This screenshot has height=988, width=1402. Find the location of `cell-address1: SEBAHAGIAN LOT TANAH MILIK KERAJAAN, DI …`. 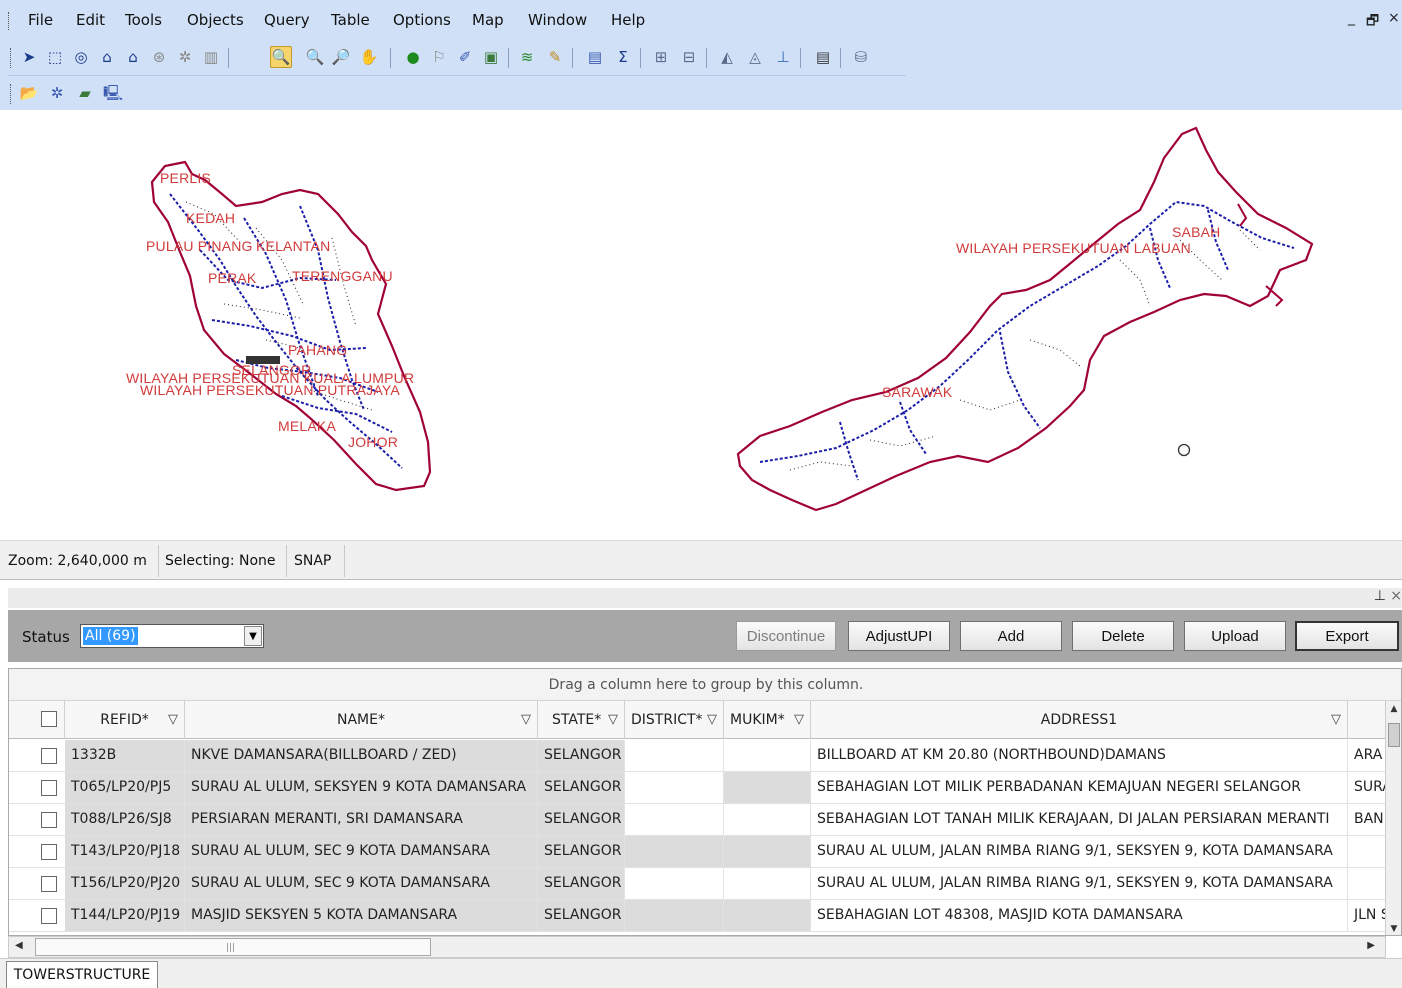

cell-address1: SEBAHAGIAN LOT TANAH MILIK KERAJAAN, DI … is located at coordinates (1079, 819).